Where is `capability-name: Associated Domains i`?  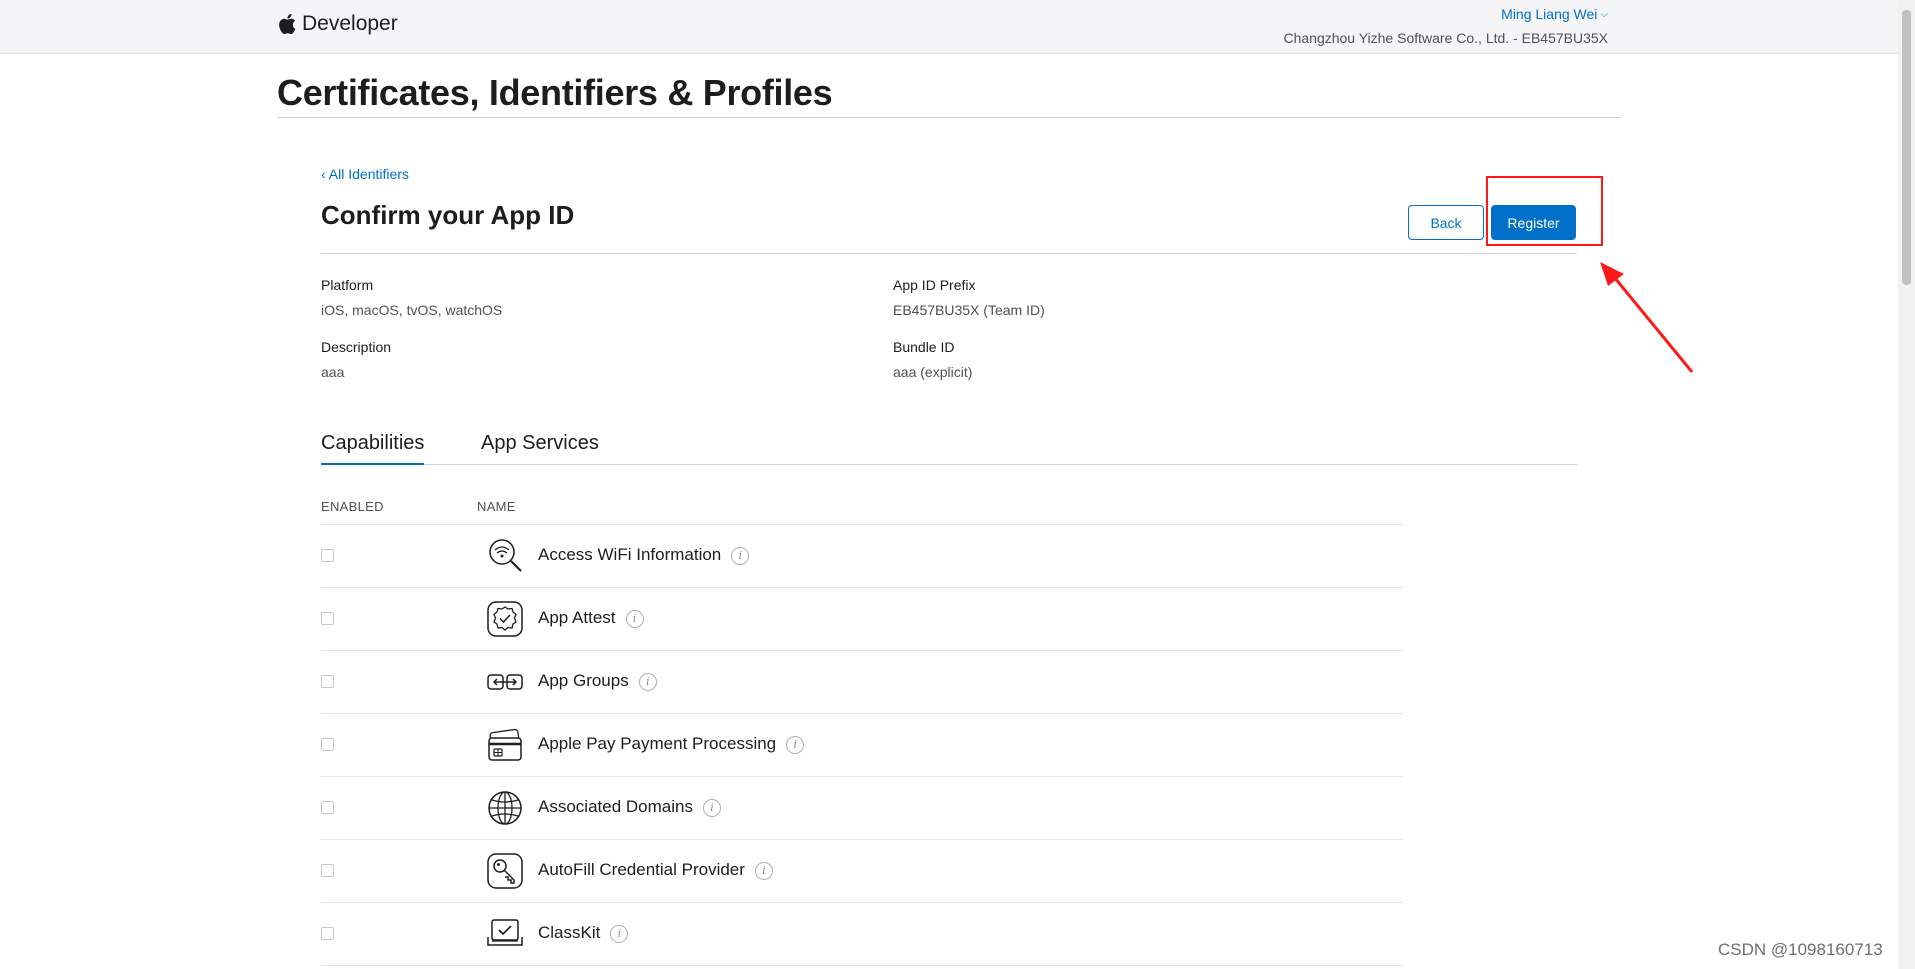
capability-name: Associated Domains i is located at coordinates (629, 807).